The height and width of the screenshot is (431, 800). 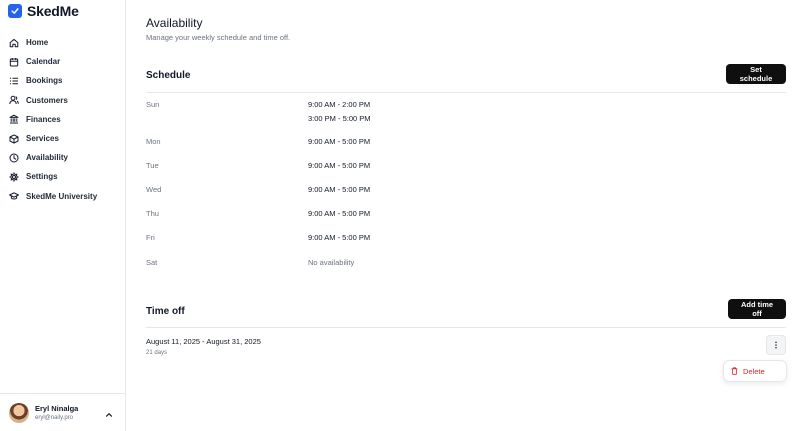 What do you see at coordinates (14, 43) in the screenshot?
I see `home-icon` at bounding box center [14, 43].